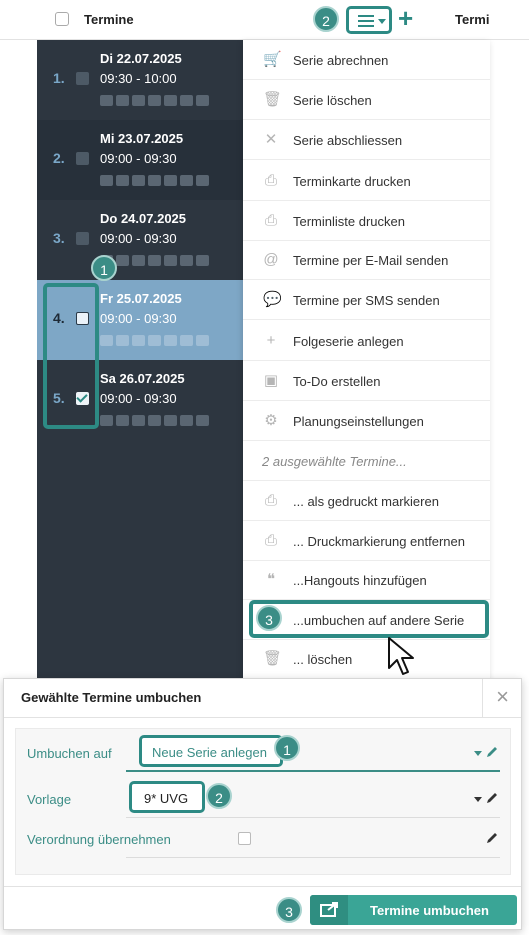 Image resolution: width=529 pixels, height=935 pixels. What do you see at coordinates (366, 221) in the screenshot?
I see `menu-item-terminliste-drucken: ⎙ Terminliste drucken` at bounding box center [366, 221].